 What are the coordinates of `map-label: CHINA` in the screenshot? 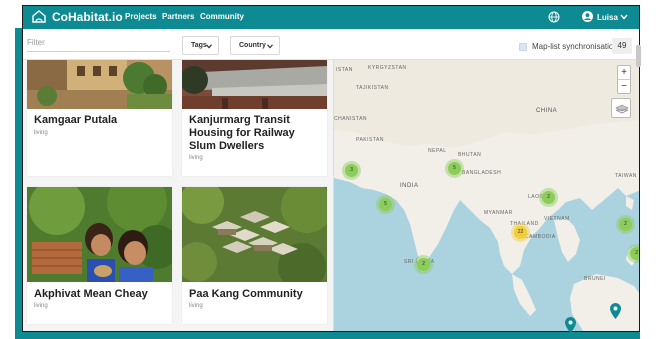 It's located at (547, 111).